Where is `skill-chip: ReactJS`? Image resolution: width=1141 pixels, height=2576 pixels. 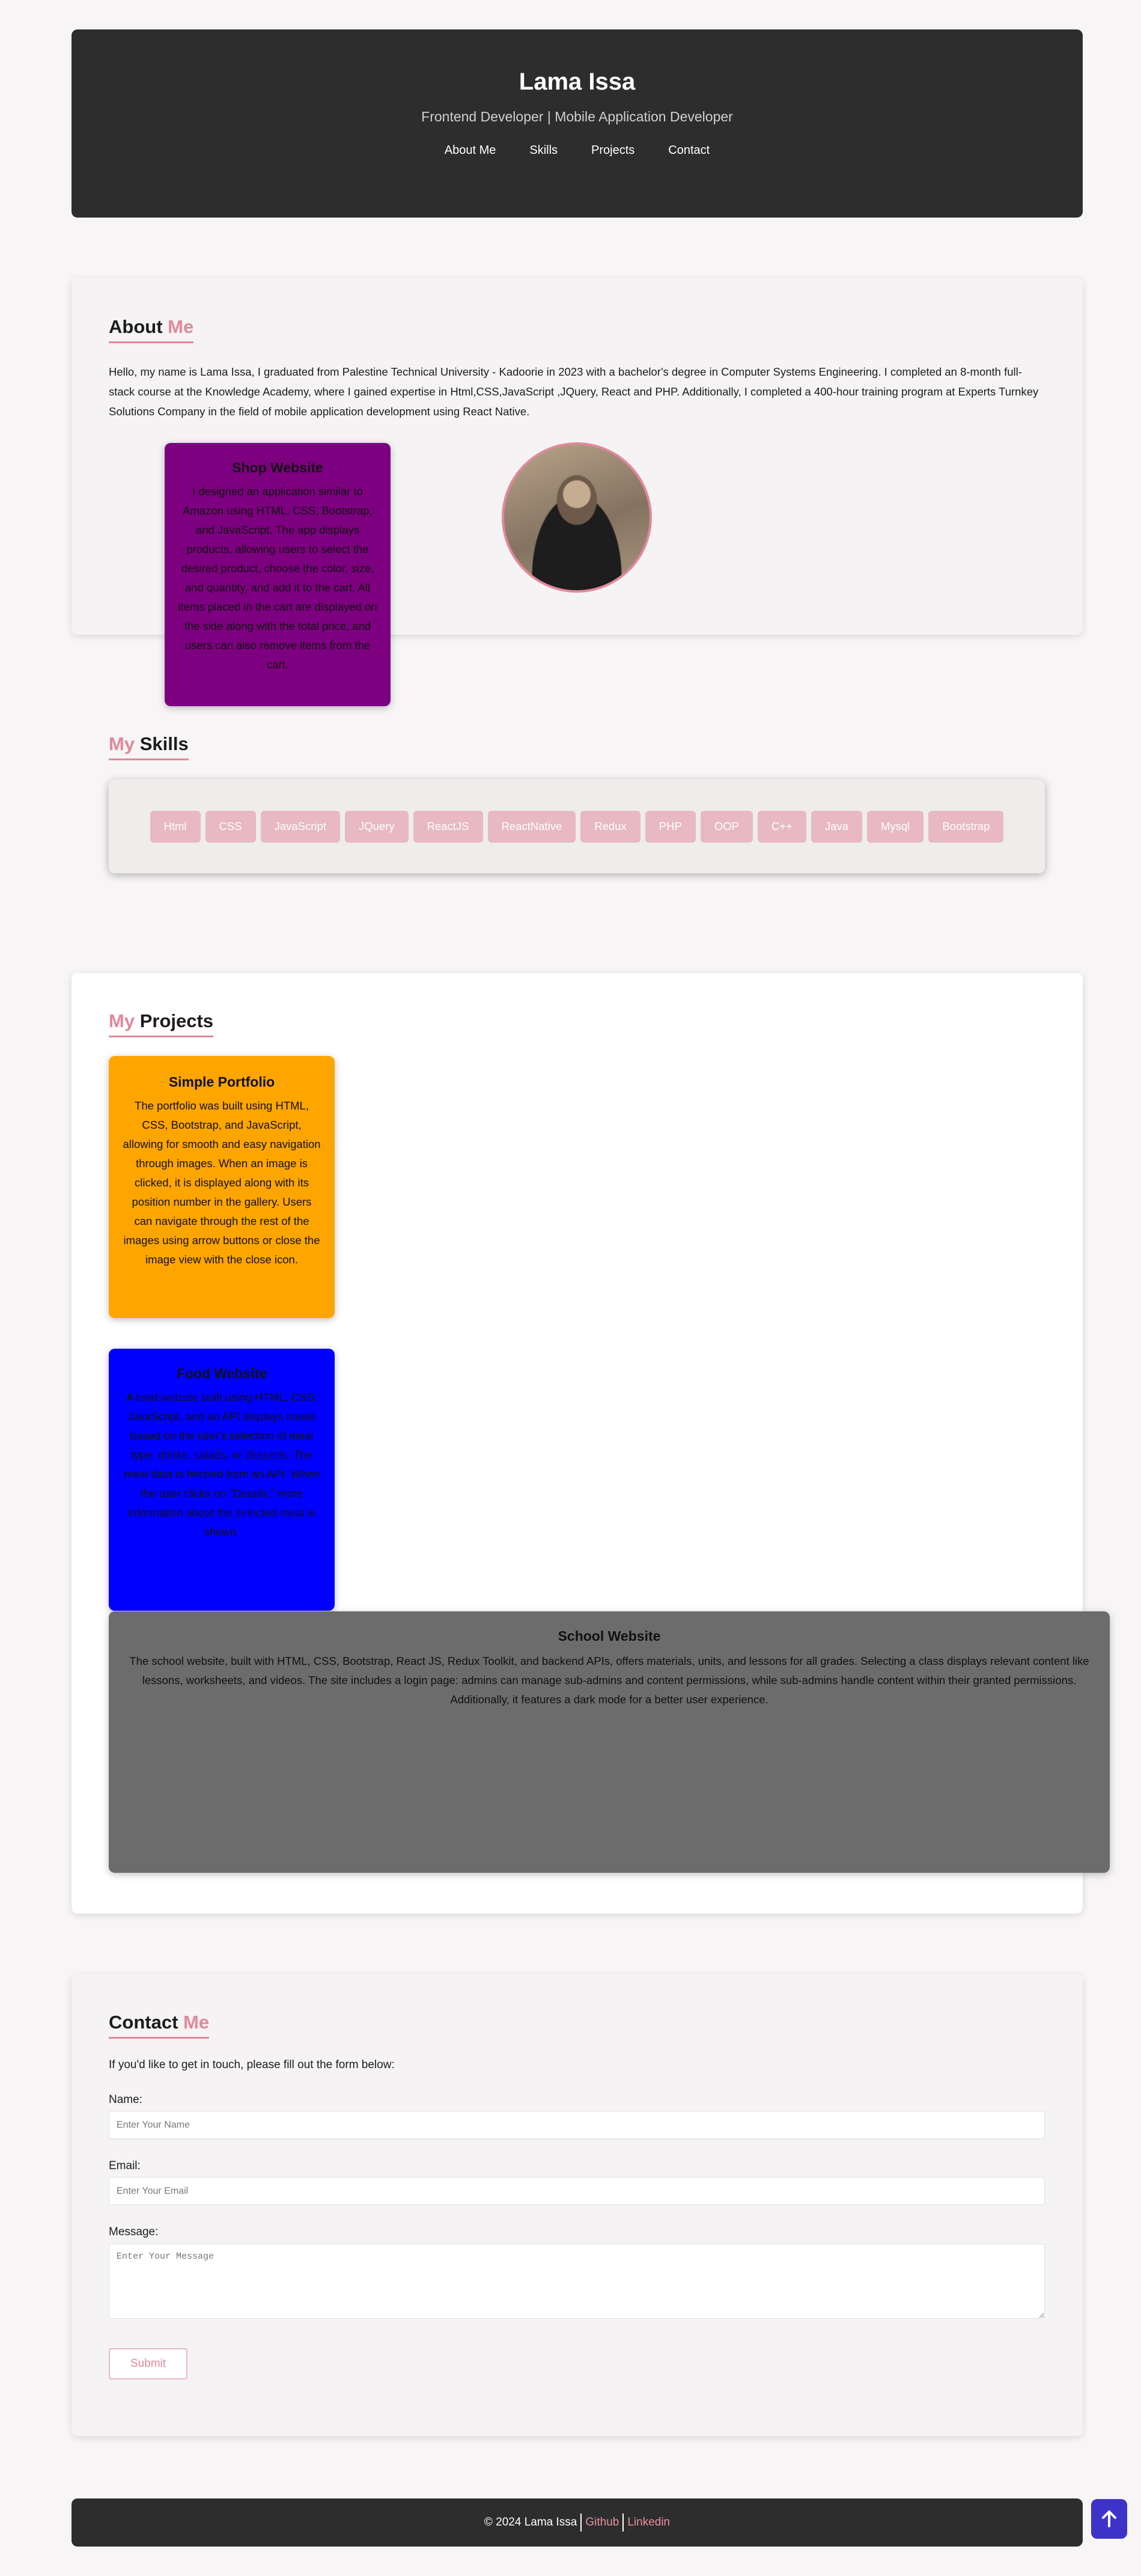
skill-chip: ReactJS is located at coordinates (448, 826).